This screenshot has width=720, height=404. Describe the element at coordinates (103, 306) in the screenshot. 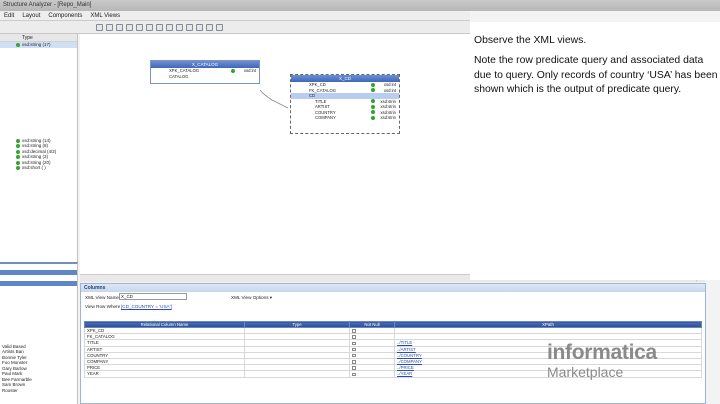

I see `row-where-label: View Row Where` at that location.